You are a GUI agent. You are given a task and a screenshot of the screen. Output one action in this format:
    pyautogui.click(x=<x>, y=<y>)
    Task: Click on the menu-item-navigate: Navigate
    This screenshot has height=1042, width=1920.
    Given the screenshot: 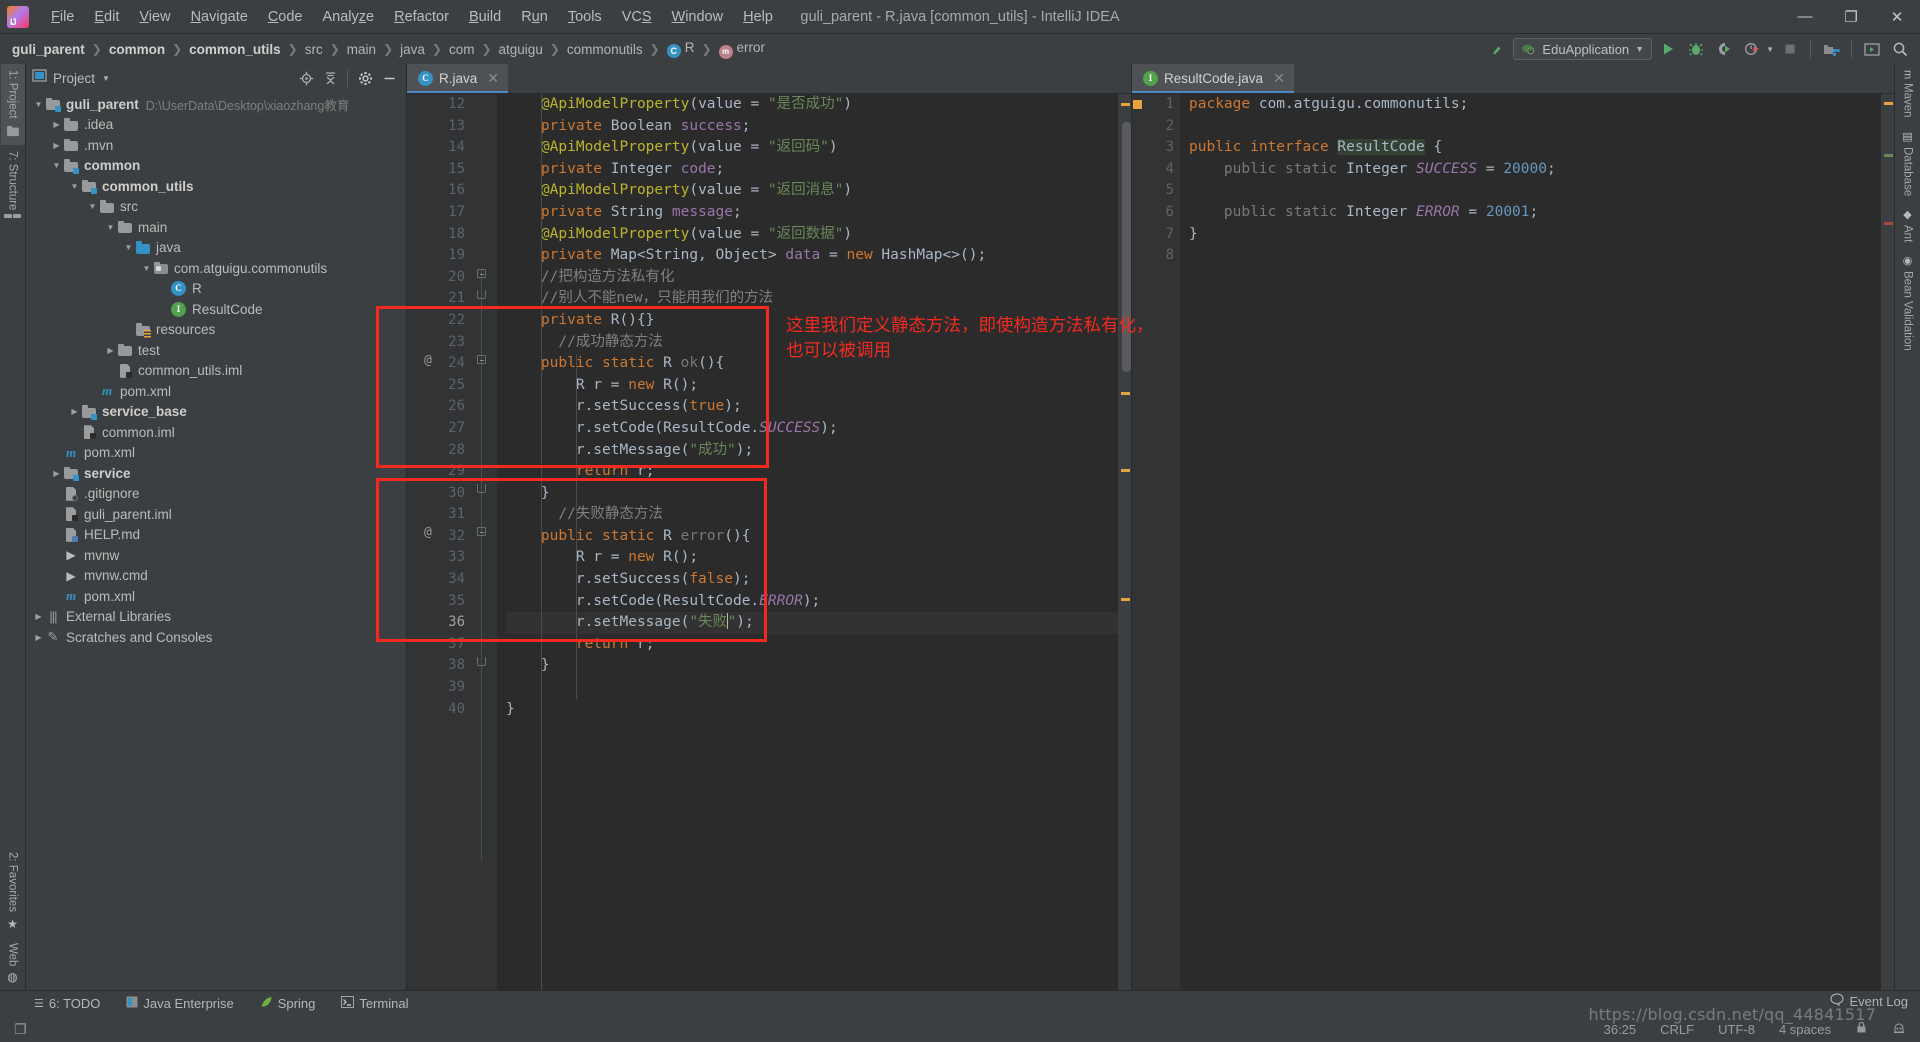 What is the action you would take?
    pyautogui.click(x=219, y=17)
    